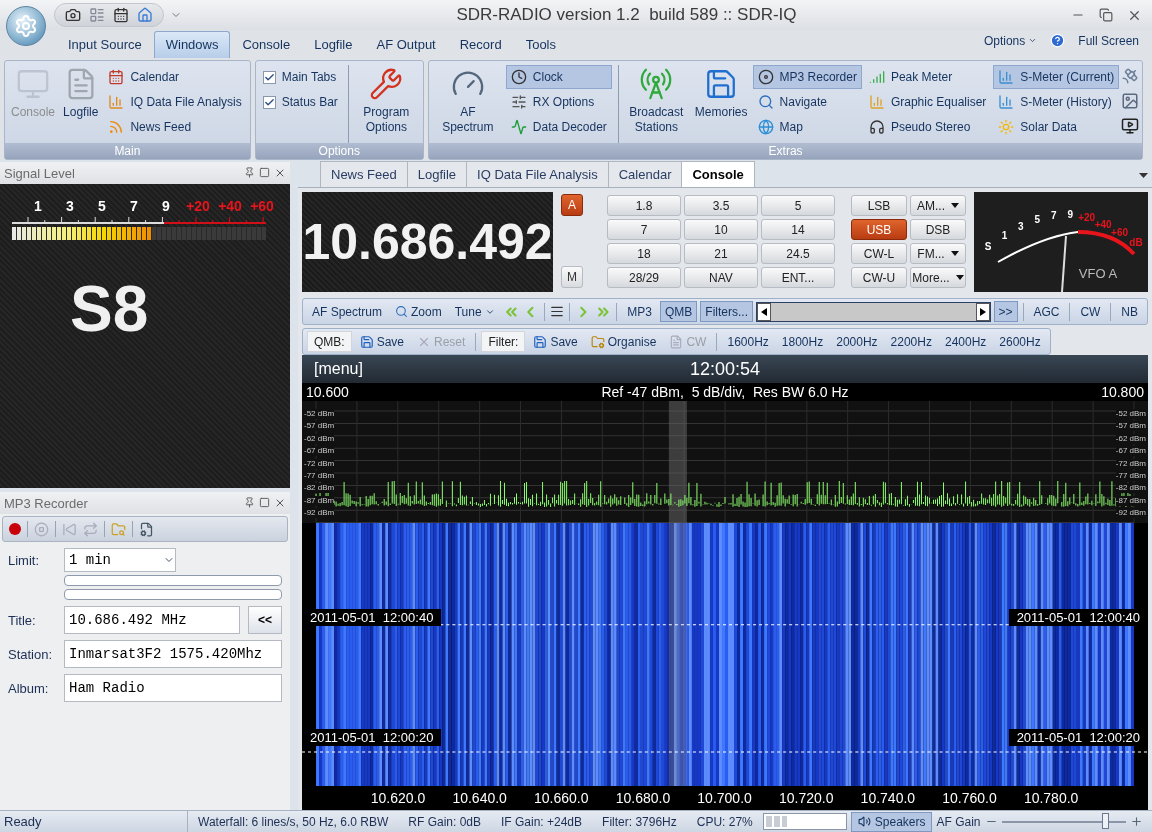  I want to click on app-menu-button, so click(26, 26).